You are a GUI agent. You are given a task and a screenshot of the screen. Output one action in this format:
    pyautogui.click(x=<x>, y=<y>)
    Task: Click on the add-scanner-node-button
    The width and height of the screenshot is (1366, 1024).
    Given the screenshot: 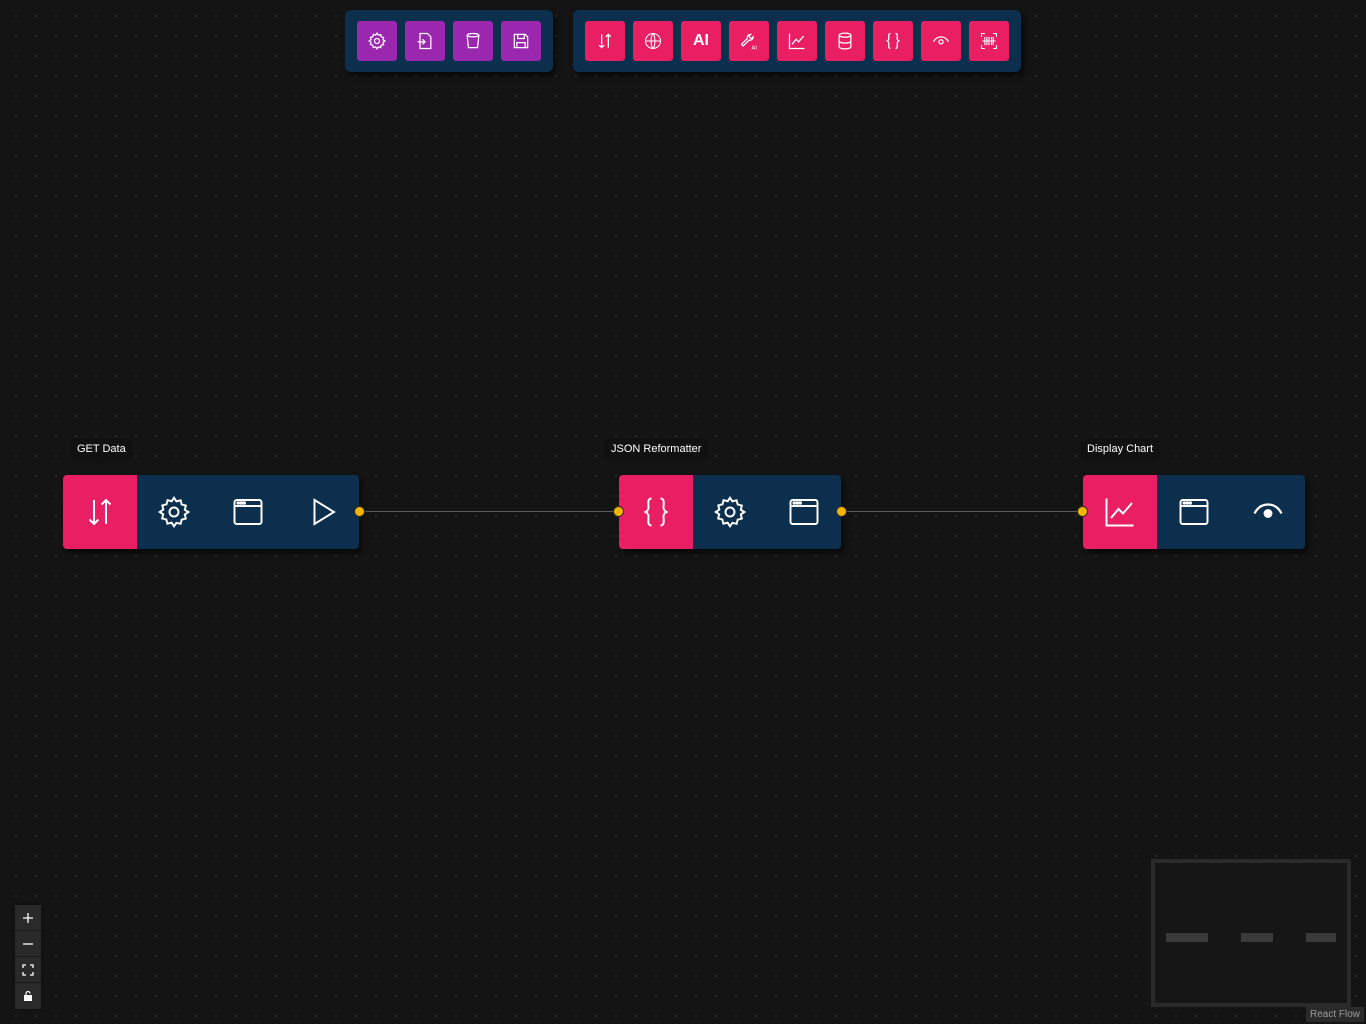 What is the action you would take?
    pyautogui.click(x=989, y=41)
    